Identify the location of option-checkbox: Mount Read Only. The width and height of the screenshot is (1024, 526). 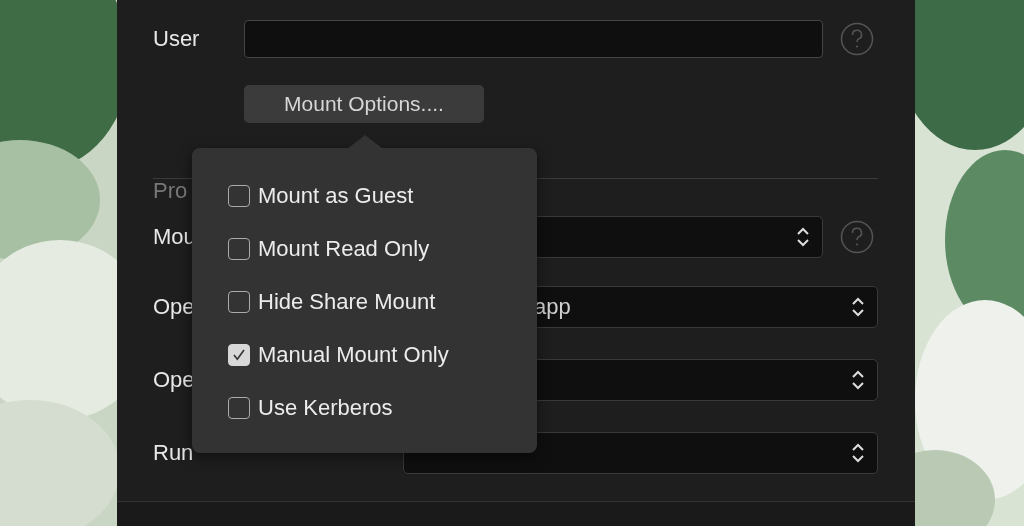
(329, 249).